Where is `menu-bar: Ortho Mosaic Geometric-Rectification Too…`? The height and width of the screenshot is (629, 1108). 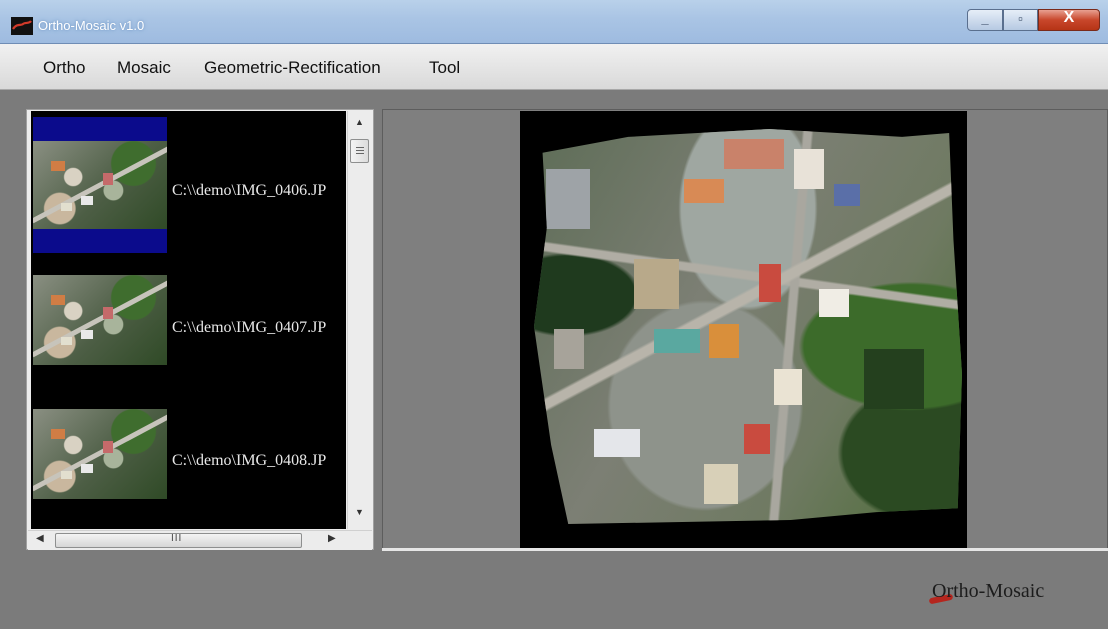
menu-bar: Ortho Mosaic Geometric-Rectification Too… is located at coordinates (554, 67).